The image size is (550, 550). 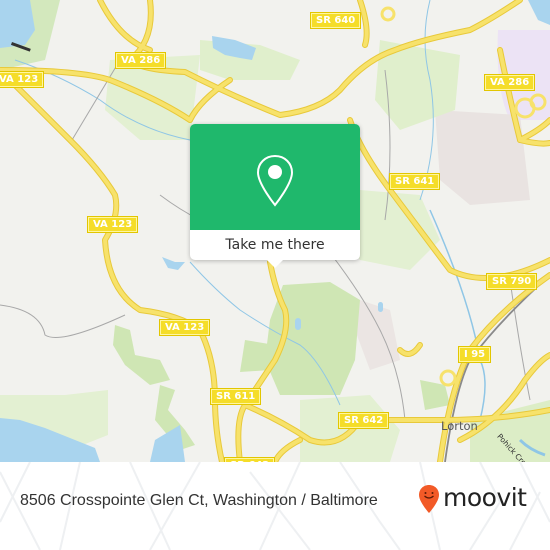 What do you see at coordinates (415, 181) in the screenshot?
I see `road-label-sr641: SR 641` at bounding box center [415, 181].